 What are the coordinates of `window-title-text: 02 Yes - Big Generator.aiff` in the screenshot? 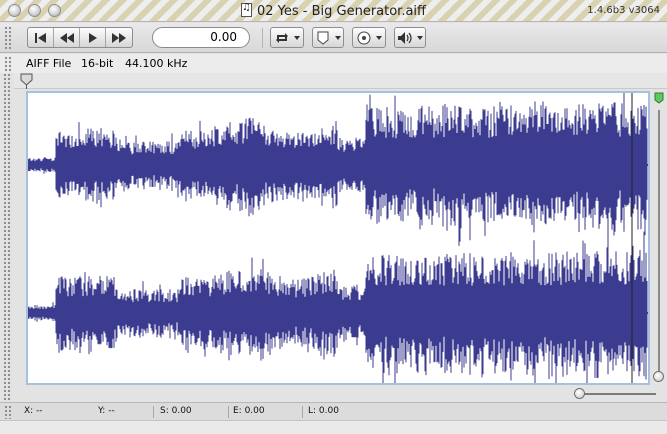 It's located at (341, 11).